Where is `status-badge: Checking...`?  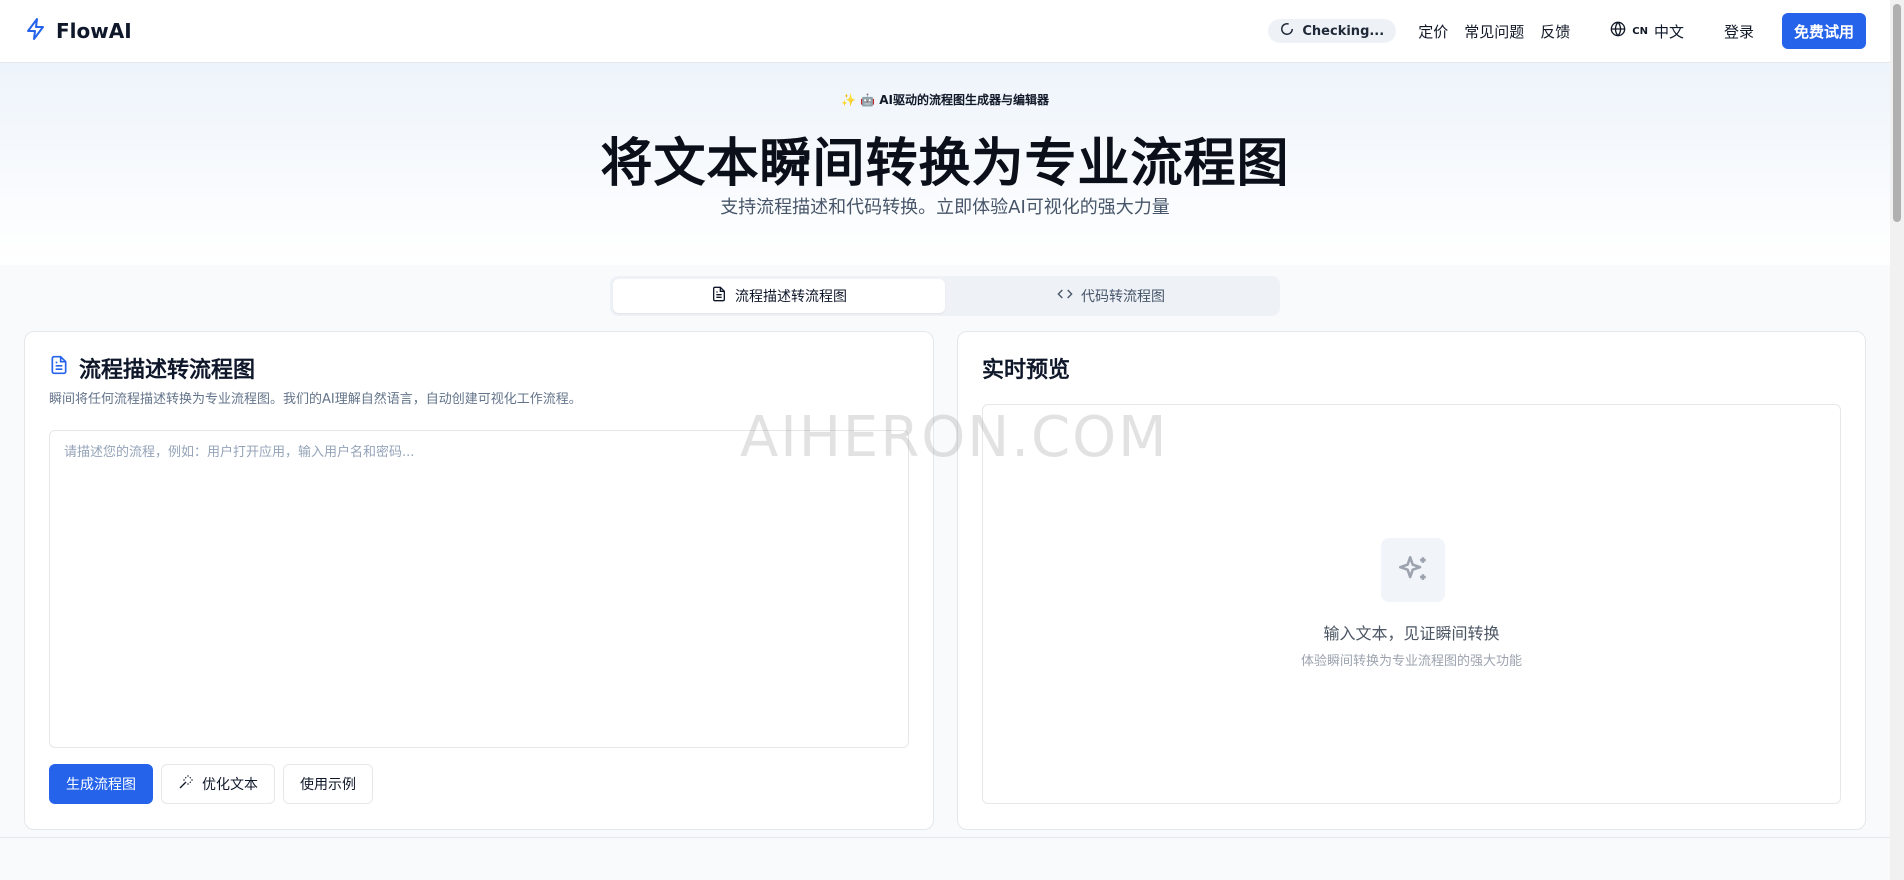 status-badge: Checking... is located at coordinates (1332, 31).